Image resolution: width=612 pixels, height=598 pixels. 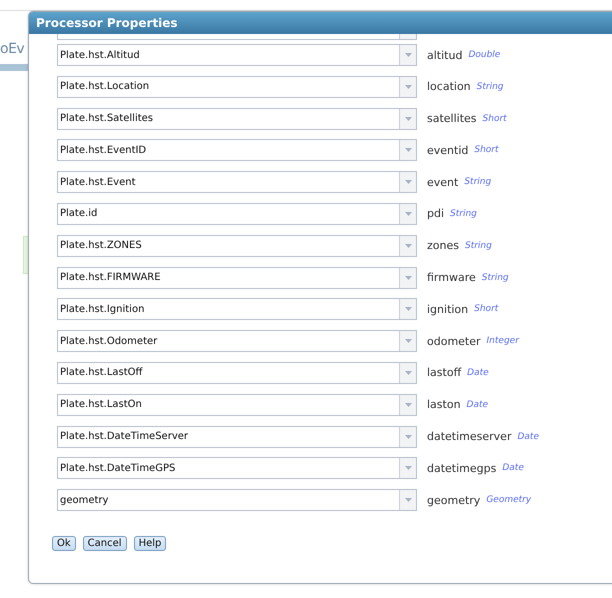 What do you see at coordinates (442, 182) in the screenshot?
I see `property-name: event` at bounding box center [442, 182].